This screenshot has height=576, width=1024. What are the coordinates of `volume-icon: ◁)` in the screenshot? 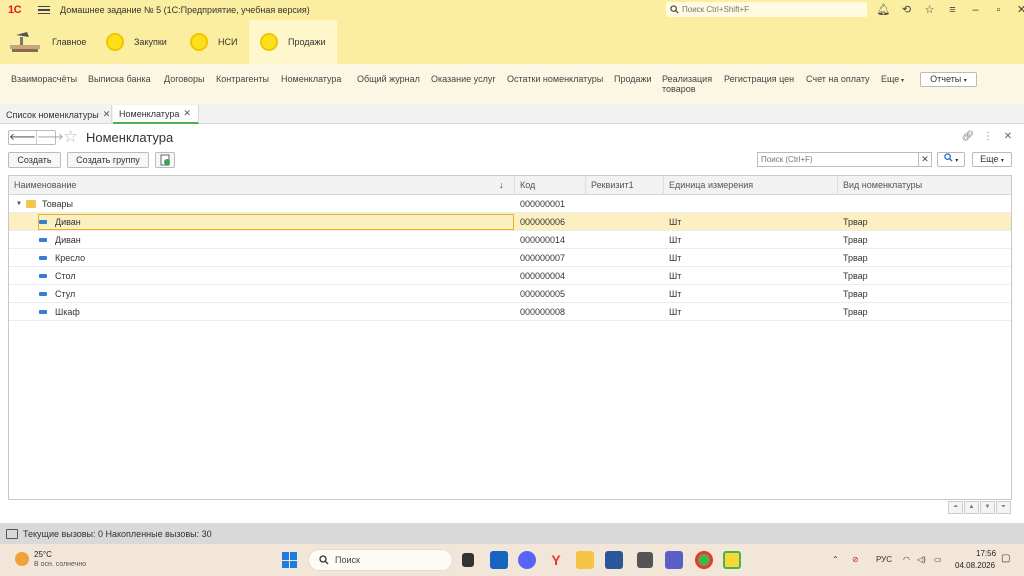 It's located at (921, 559).